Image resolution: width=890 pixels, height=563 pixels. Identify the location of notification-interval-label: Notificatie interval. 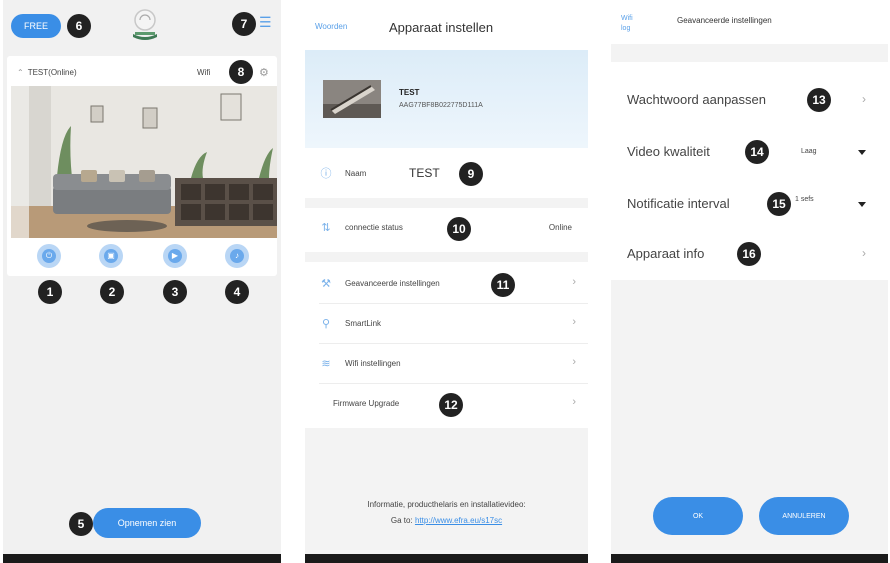
(678, 203).